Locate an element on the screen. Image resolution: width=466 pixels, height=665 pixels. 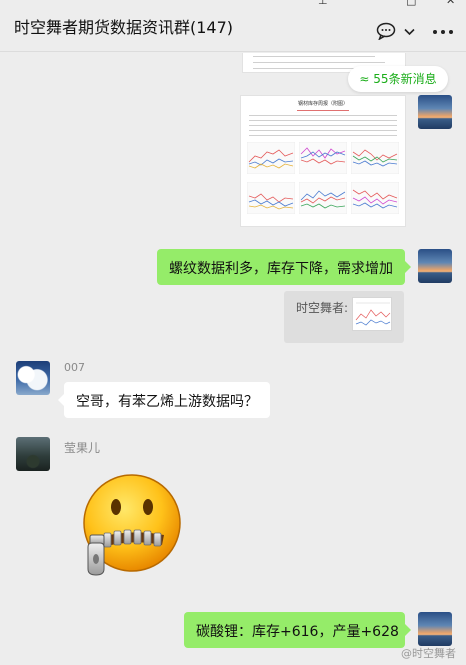
document-image-title: 钢材库存周报（附图） is located at coordinates (322, 104).